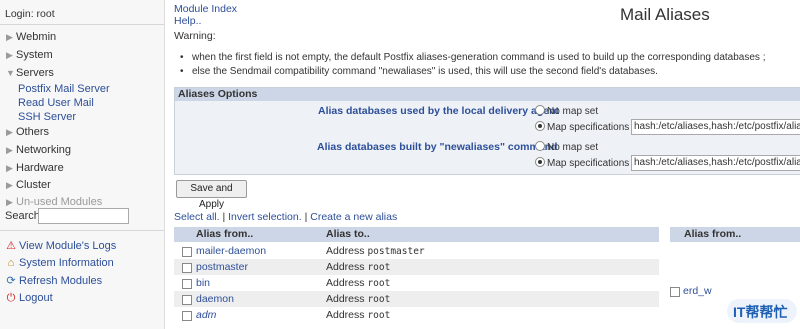  I want to click on logo-text: IT帮帮忙, so click(760, 312).